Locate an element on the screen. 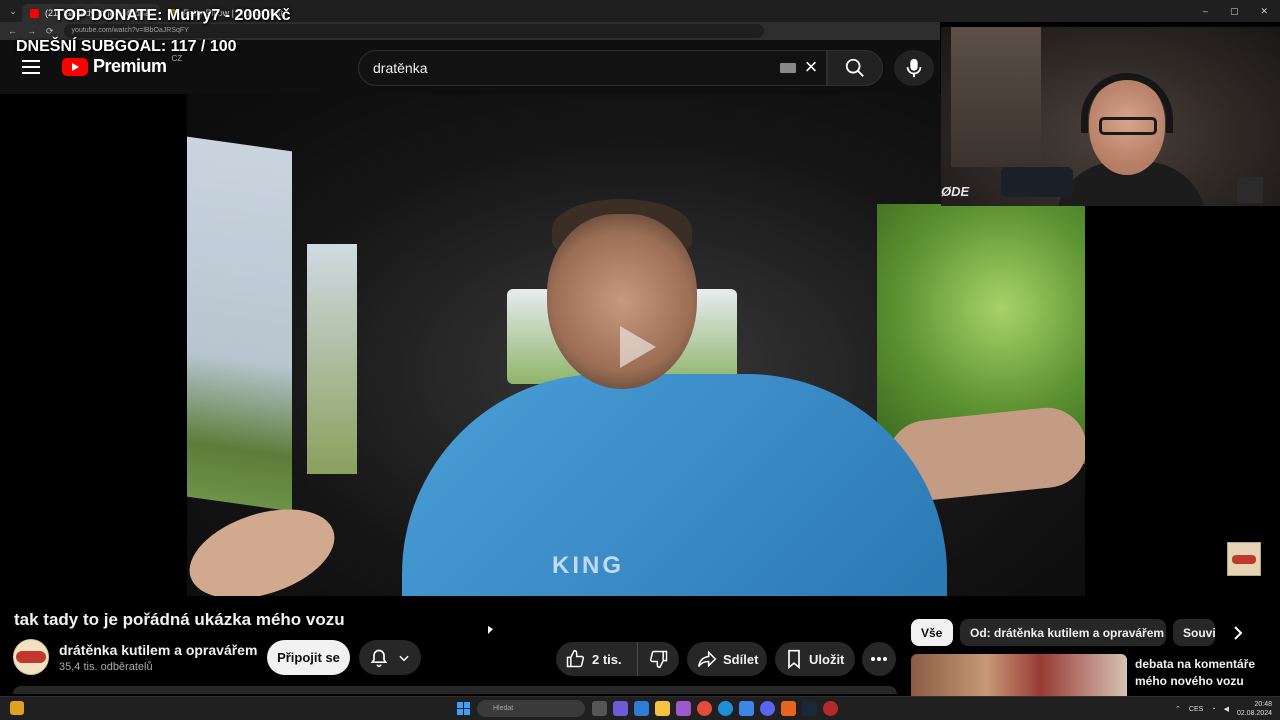 This screenshot has width=1280, height=720. share-label: Sdílet is located at coordinates (741, 659).